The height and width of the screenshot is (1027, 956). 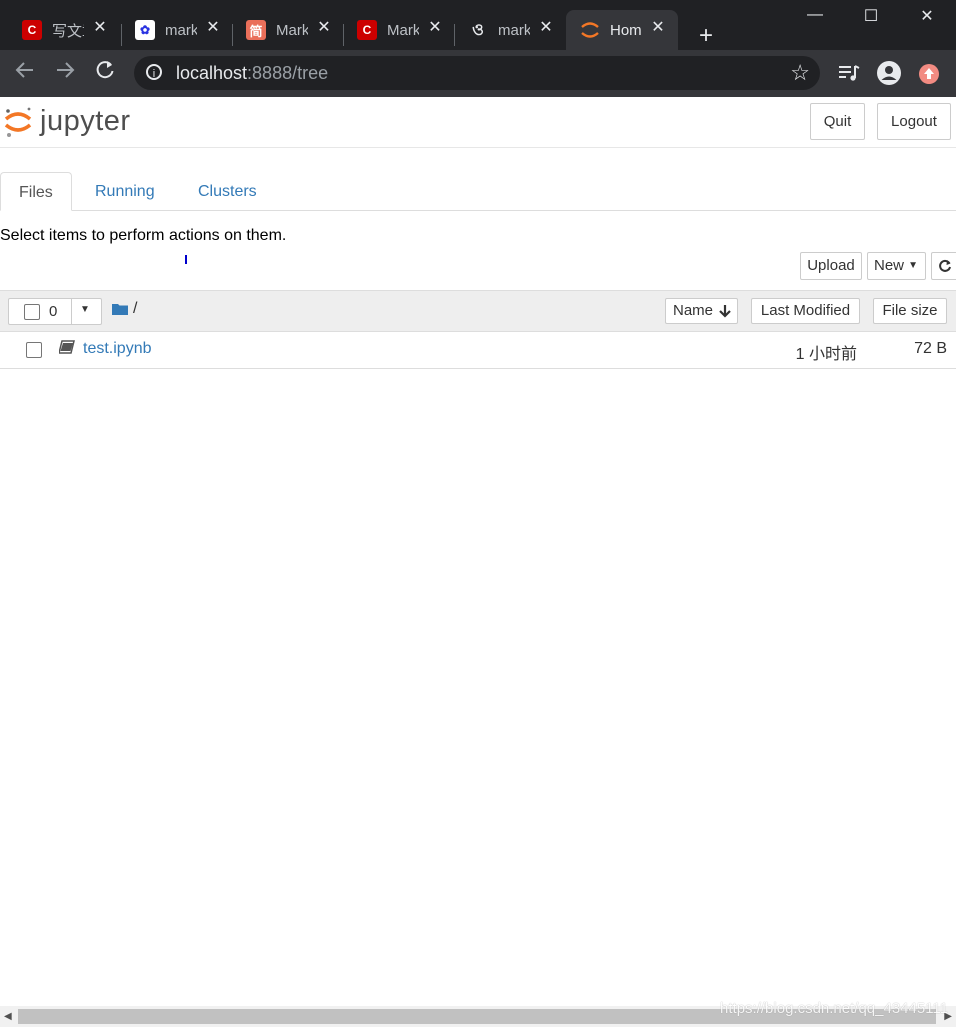 I want to click on url-path: :8888/tree, so click(x=288, y=73).